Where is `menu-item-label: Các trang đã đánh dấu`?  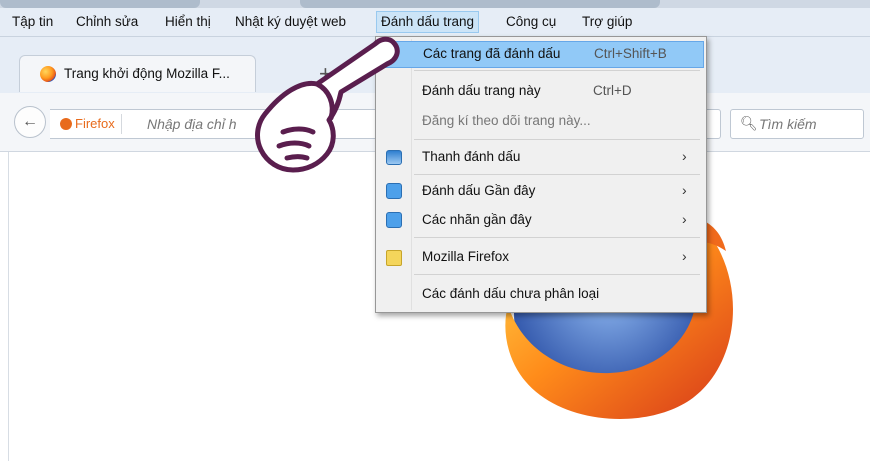 menu-item-label: Các trang đã đánh dấu is located at coordinates (492, 53).